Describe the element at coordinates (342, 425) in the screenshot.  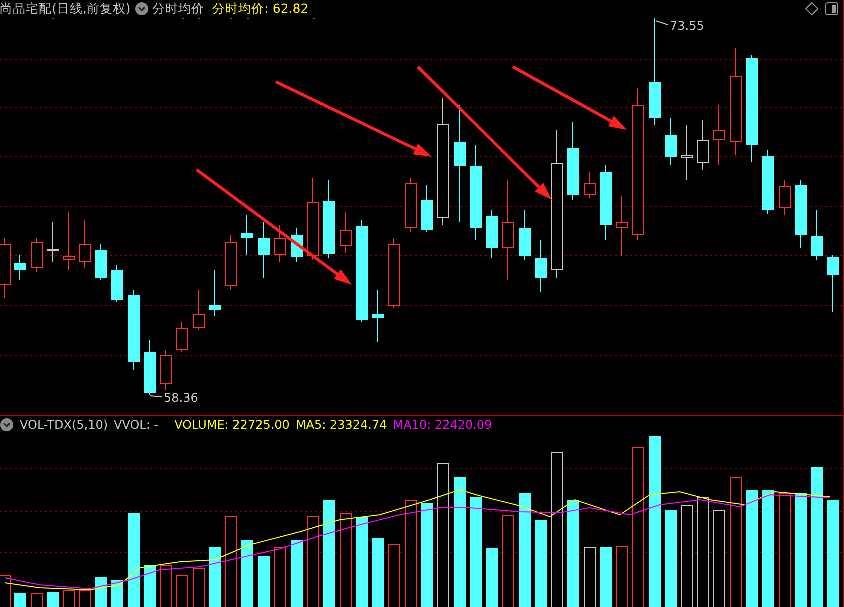
I see `ma5-value: MA5: 23324.74` at that location.